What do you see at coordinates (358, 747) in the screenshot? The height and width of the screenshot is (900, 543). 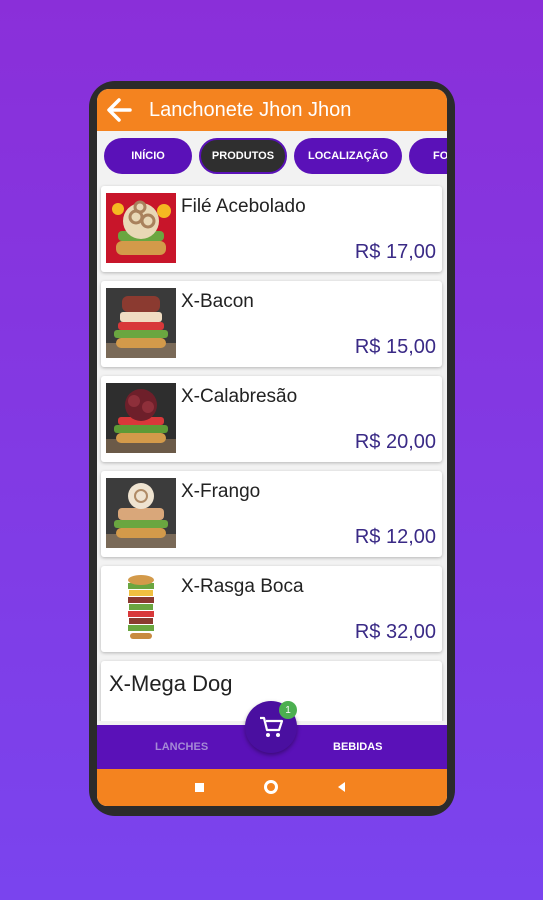 I see `nav-bebidas: BEBIDAS` at bounding box center [358, 747].